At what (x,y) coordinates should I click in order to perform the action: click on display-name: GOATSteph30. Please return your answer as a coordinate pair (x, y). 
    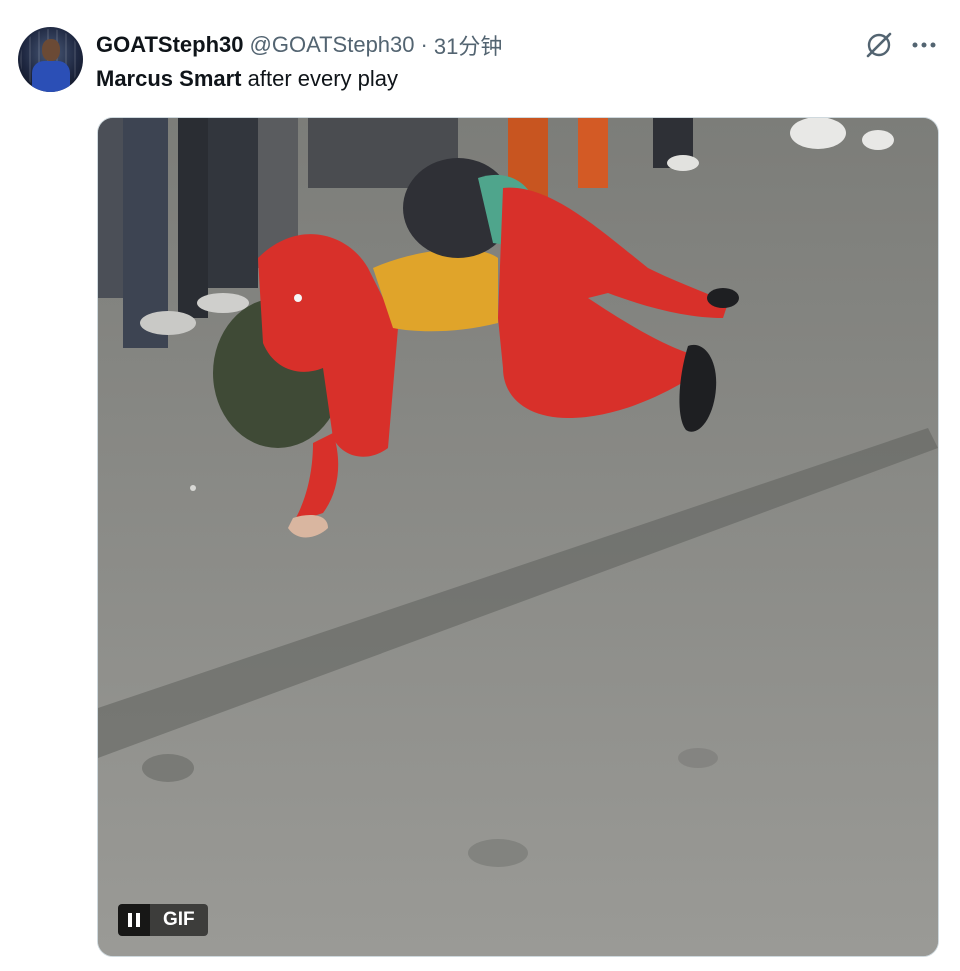
    Looking at the image, I should click on (170, 45).